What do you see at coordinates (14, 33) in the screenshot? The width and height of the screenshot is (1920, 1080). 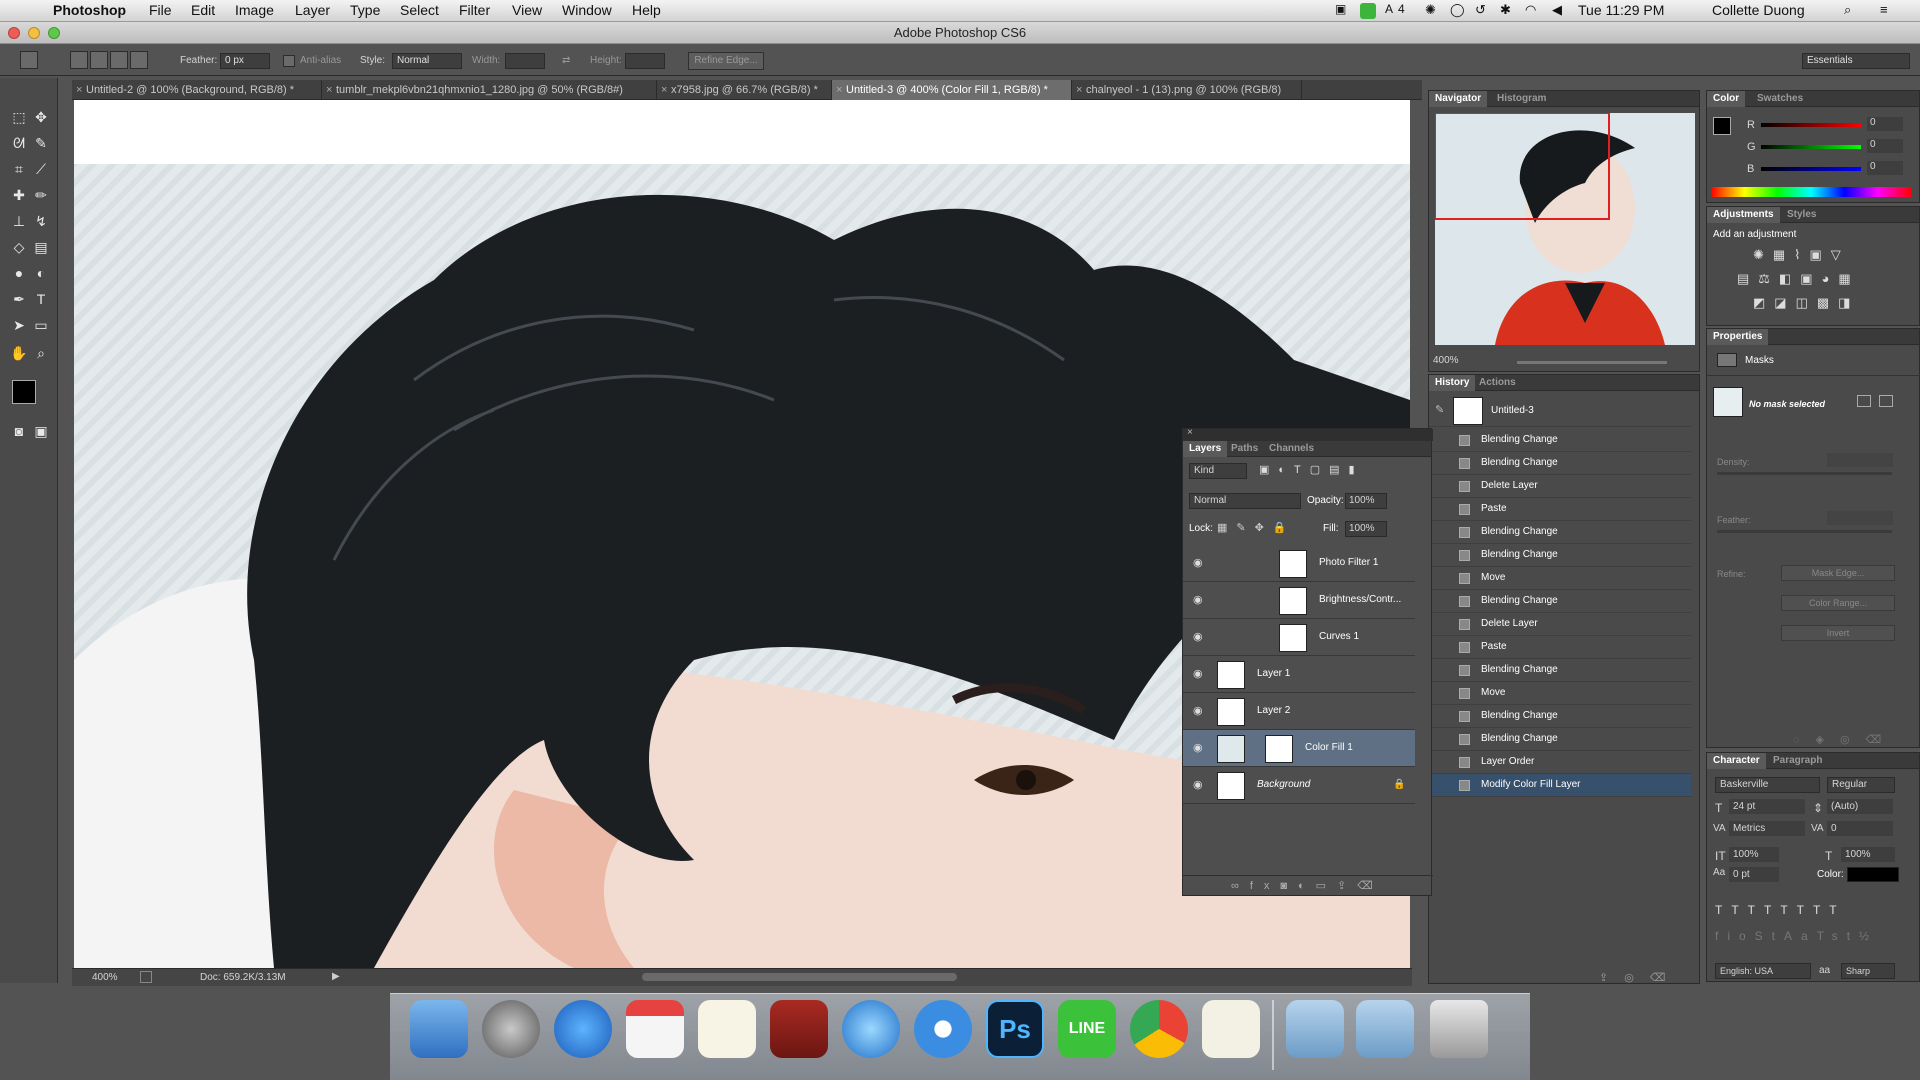 I see `close-window-button` at bounding box center [14, 33].